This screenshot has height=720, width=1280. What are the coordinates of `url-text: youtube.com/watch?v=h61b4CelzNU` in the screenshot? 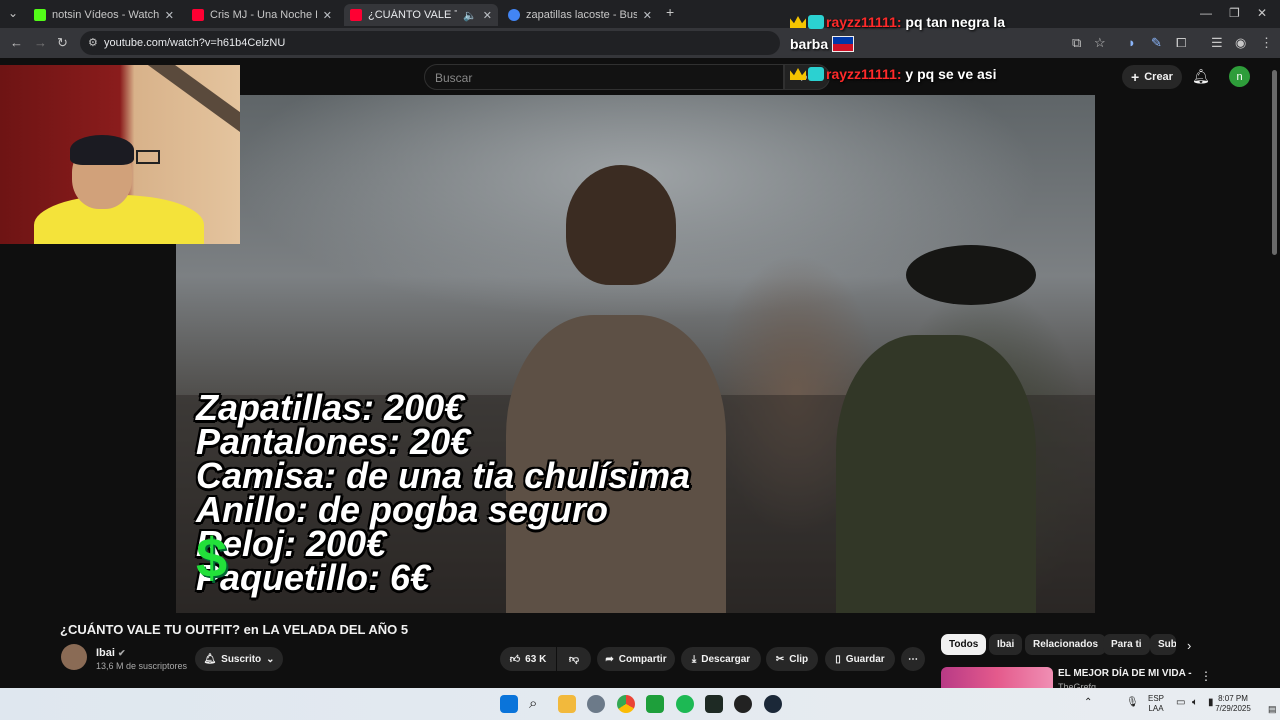 It's located at (195, 43).